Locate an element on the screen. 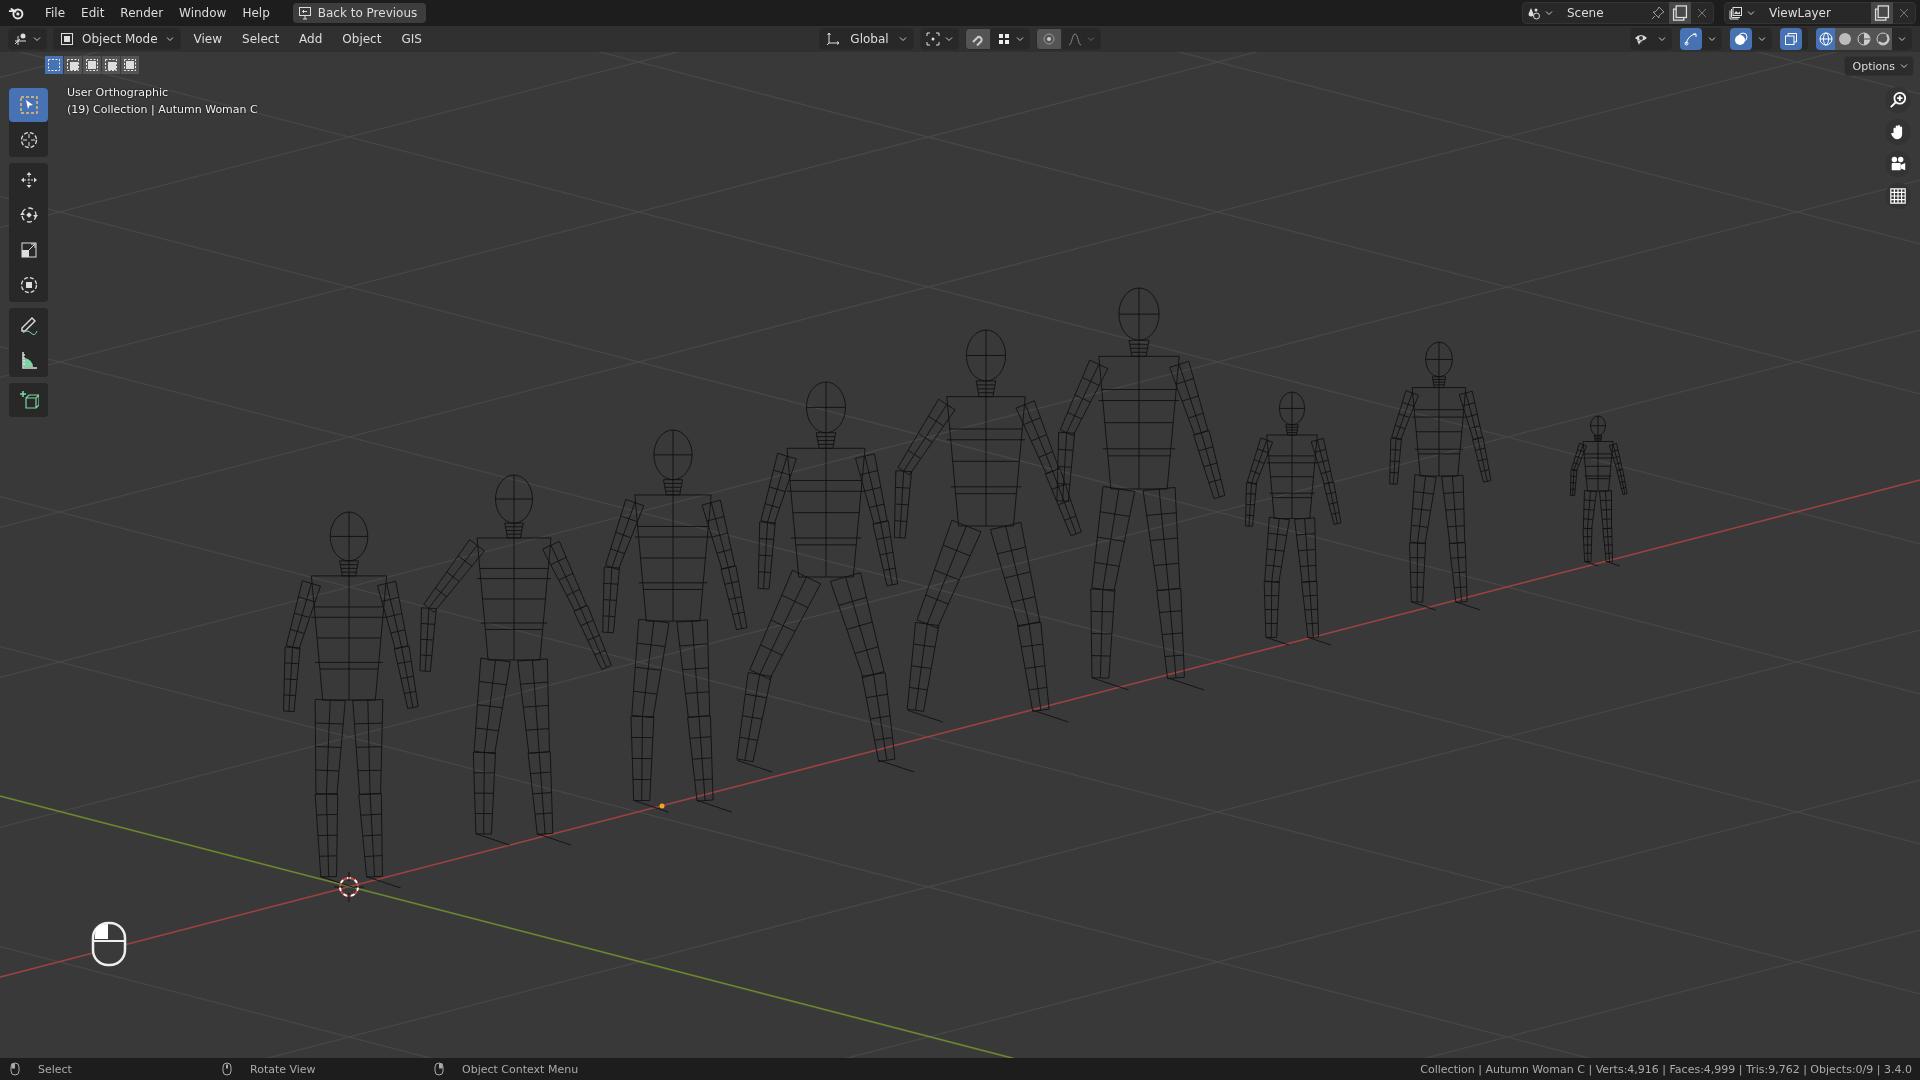 This screenshot has width=1920, height=1080. select-box-icon is located at coordinates (28, 105).